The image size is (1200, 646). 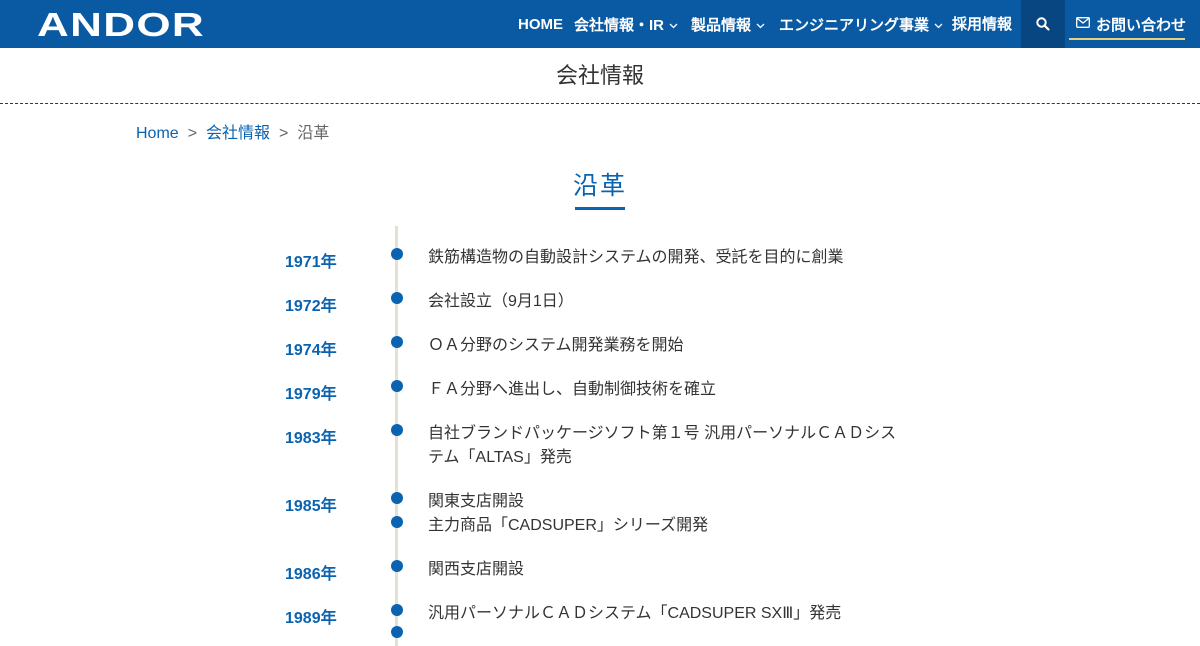 What do you see at coordinates (854, 25) in the screenshot?
I see `nav-engineering-label: エンジニアリング事業` at bounding box center [854, 25].